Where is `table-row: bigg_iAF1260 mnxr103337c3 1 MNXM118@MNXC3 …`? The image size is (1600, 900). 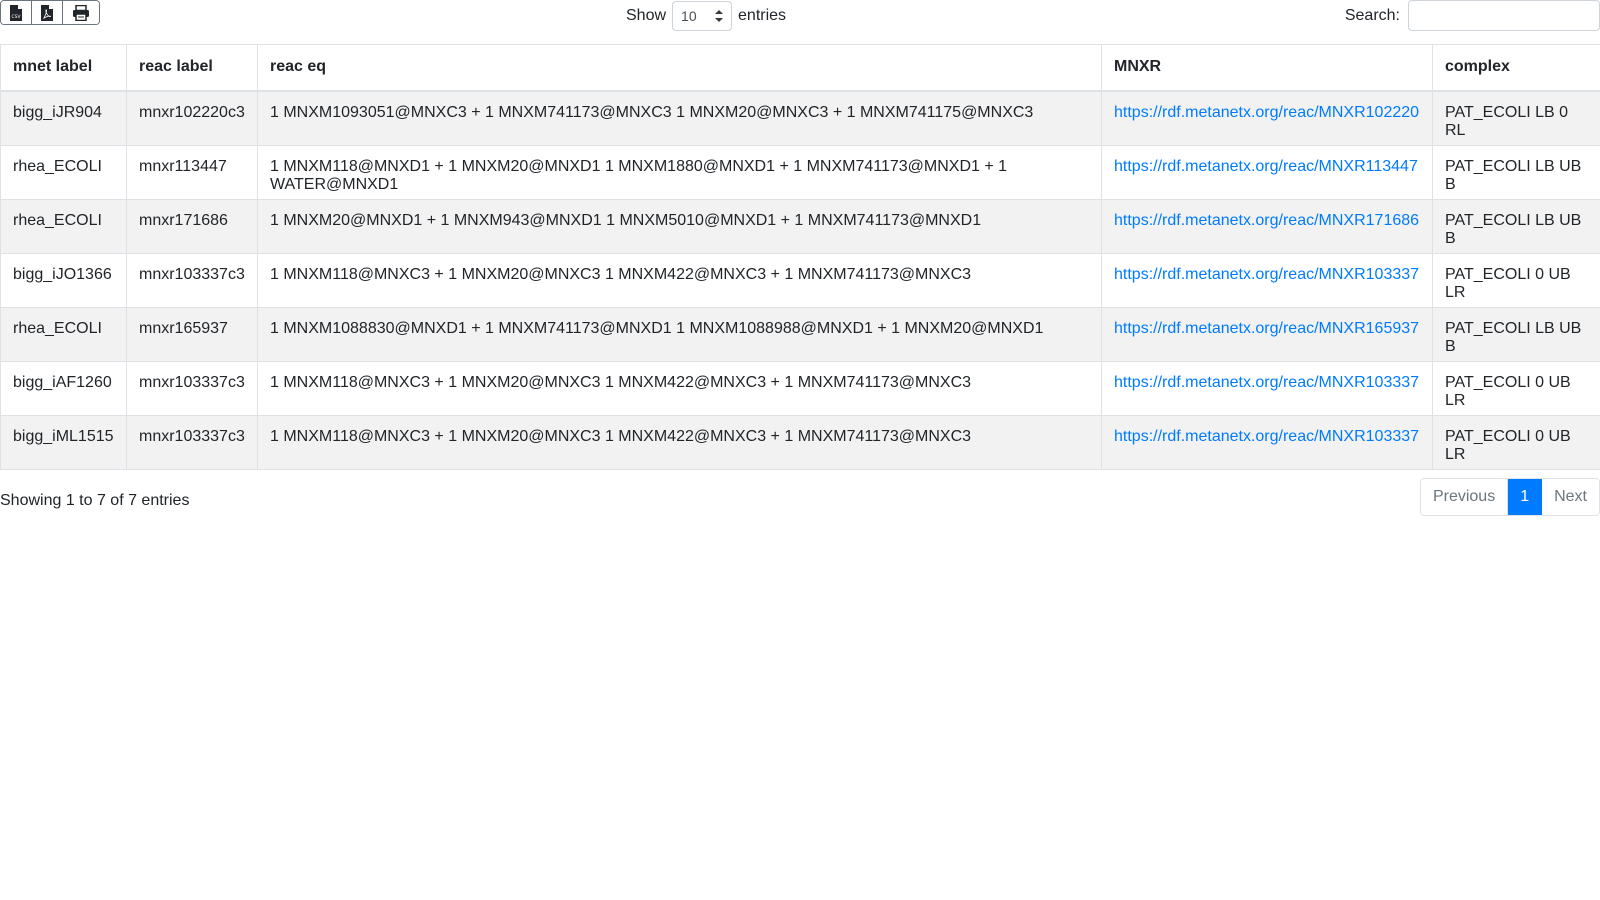 table-row: bigg_iAF1260 mnxr103337c3 1 MNXM118@MNXC3 … is located at coordinates (800, 388).